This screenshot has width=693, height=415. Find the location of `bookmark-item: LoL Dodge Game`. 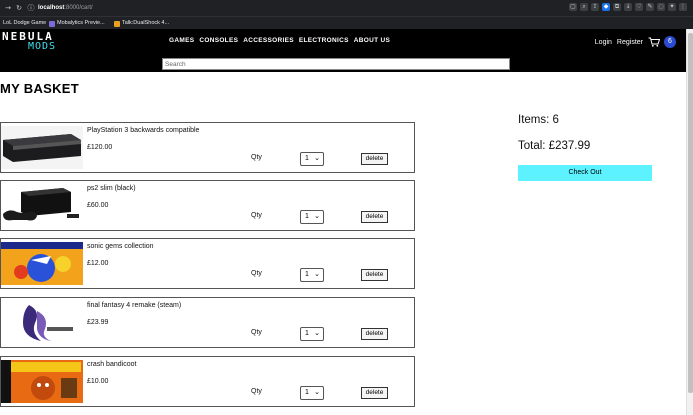

bookmark-item: LoL Dodge Game is located at coordinates (24, 23).